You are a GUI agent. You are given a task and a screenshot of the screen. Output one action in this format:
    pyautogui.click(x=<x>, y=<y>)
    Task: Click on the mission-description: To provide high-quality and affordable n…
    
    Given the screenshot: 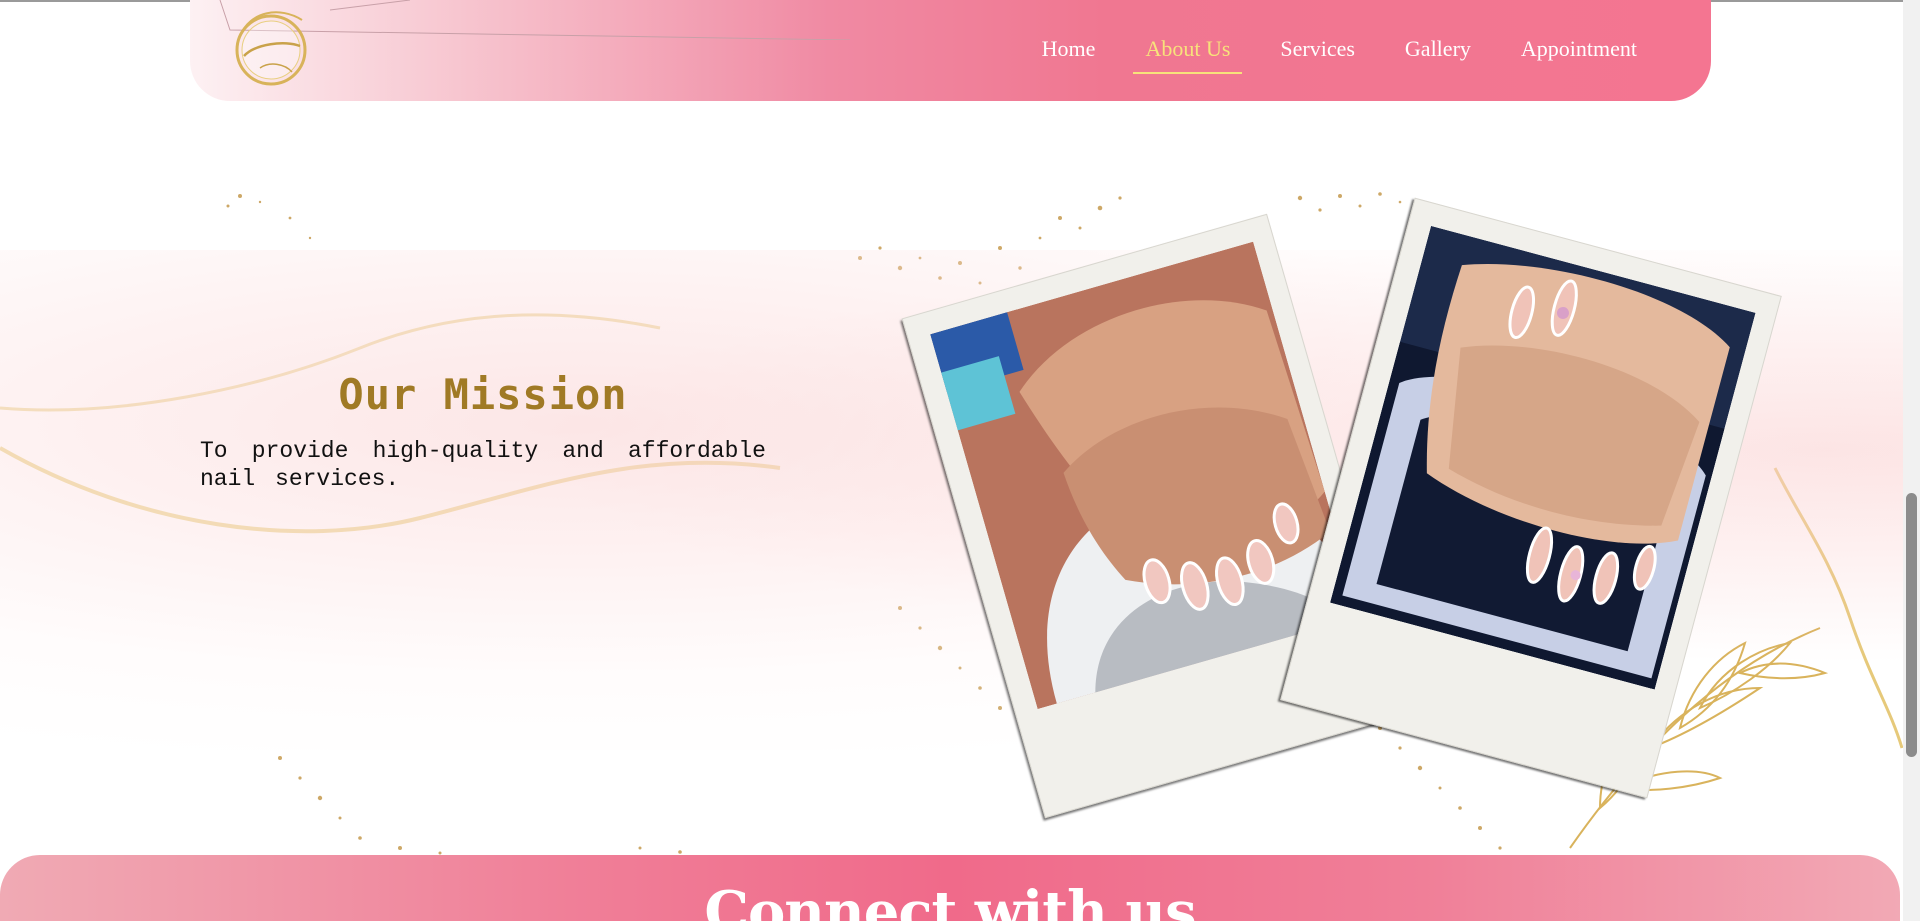 What is the action you would take?
    pyautogui.click(x=483, y=465)
    